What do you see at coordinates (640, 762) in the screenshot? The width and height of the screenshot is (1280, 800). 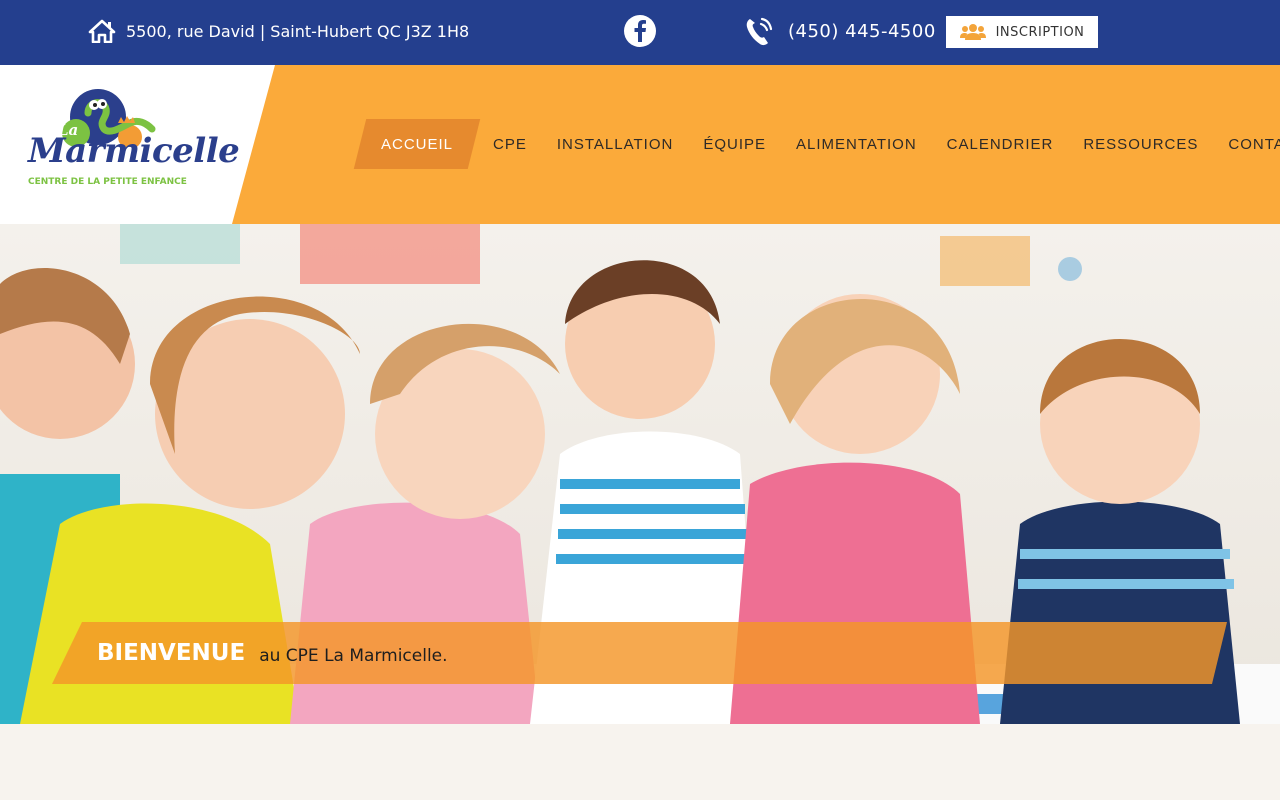 I see `content-area` at bounding box center [640, 762].